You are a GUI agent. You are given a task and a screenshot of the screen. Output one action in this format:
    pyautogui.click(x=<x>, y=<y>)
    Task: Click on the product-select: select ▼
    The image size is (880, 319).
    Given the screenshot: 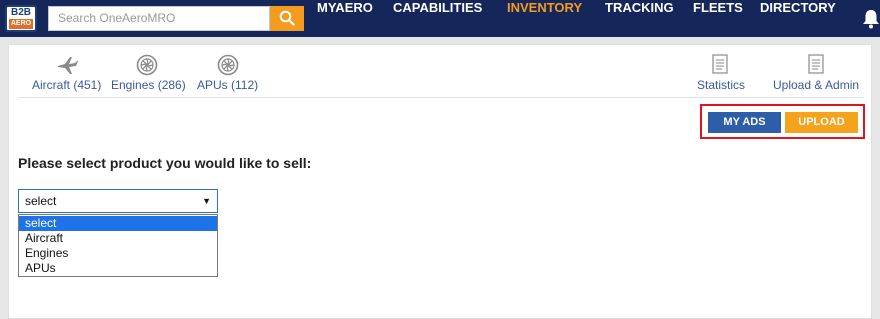 What is the action you would take?
    pyautogui.click(x=118, y=201)
    